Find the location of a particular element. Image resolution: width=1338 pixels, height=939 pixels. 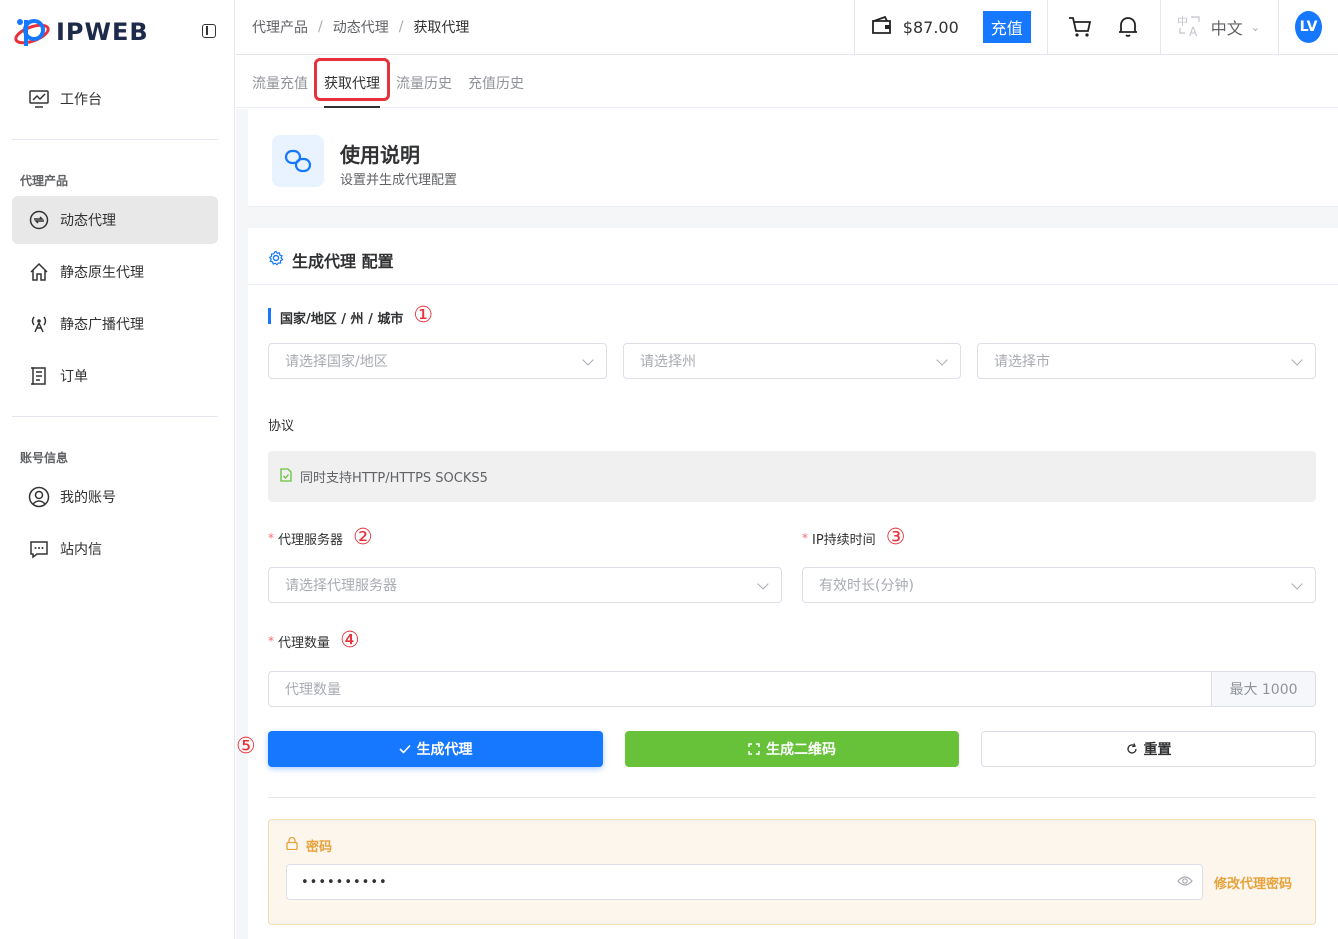

state-select-placeholder: 请选择州 is located at coordinates (668, 362).